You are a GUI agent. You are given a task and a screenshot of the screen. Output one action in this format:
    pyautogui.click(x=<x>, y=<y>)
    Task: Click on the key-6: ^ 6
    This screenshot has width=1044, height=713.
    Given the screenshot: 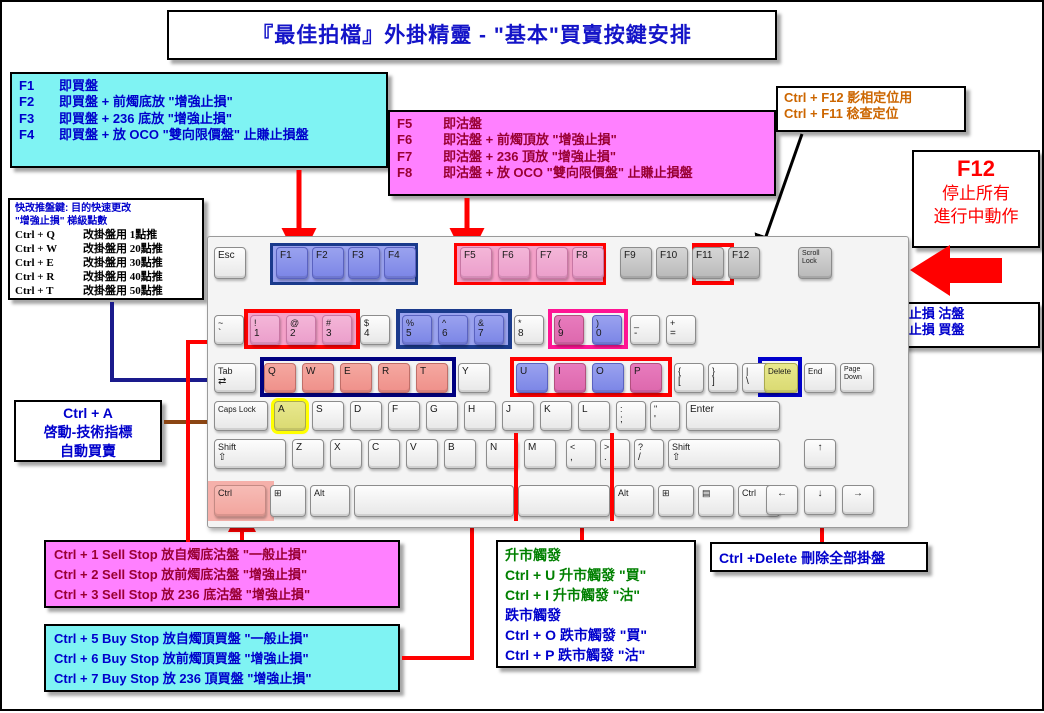 What is the action you would take?
    pyautogui.click(x=453, y=330)
    